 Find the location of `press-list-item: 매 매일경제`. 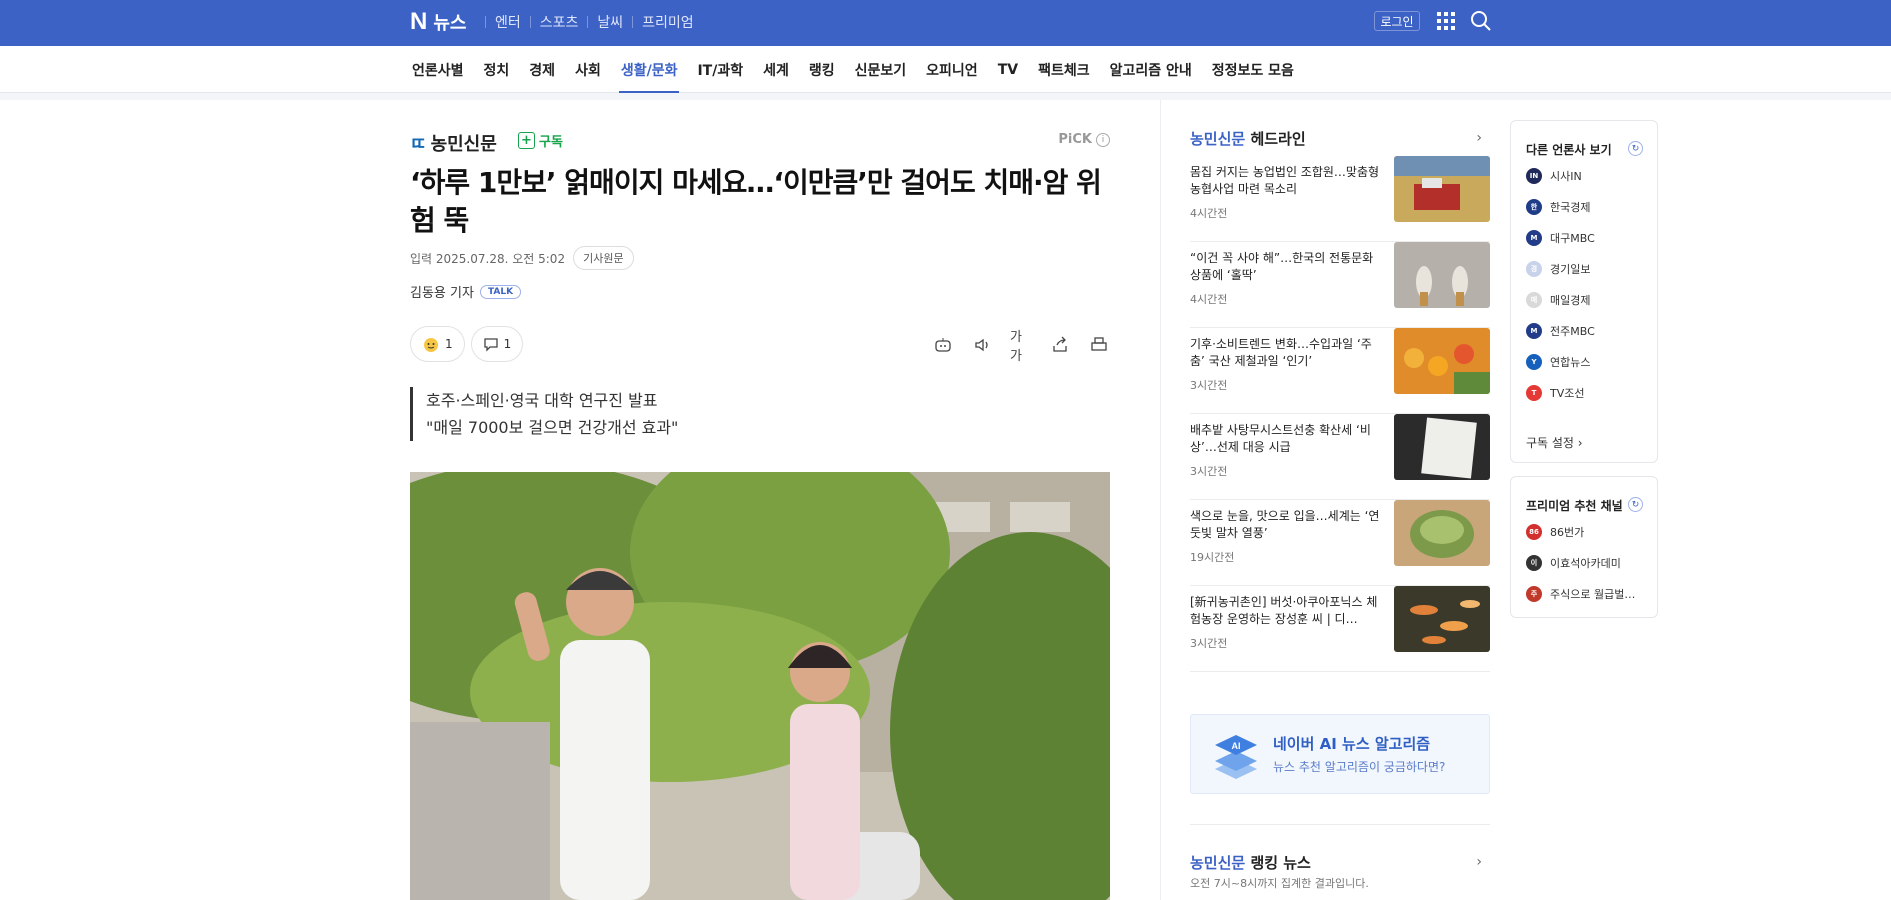

press-list-item: 매 매일경제 is located at coordinates (1558, 300).